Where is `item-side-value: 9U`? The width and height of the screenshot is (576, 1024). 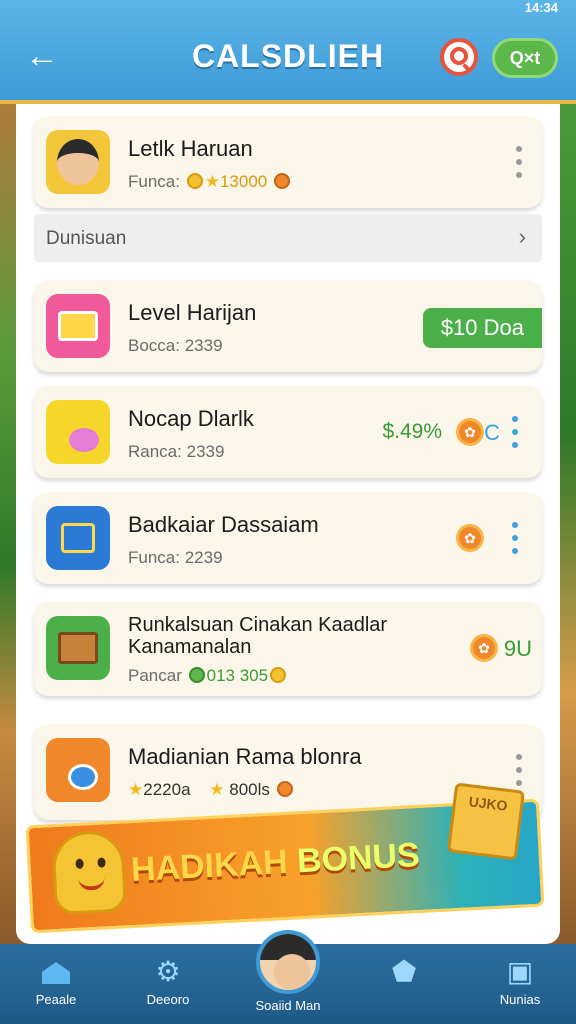
item-side-value: 9U is located at coordinates (517, 648).